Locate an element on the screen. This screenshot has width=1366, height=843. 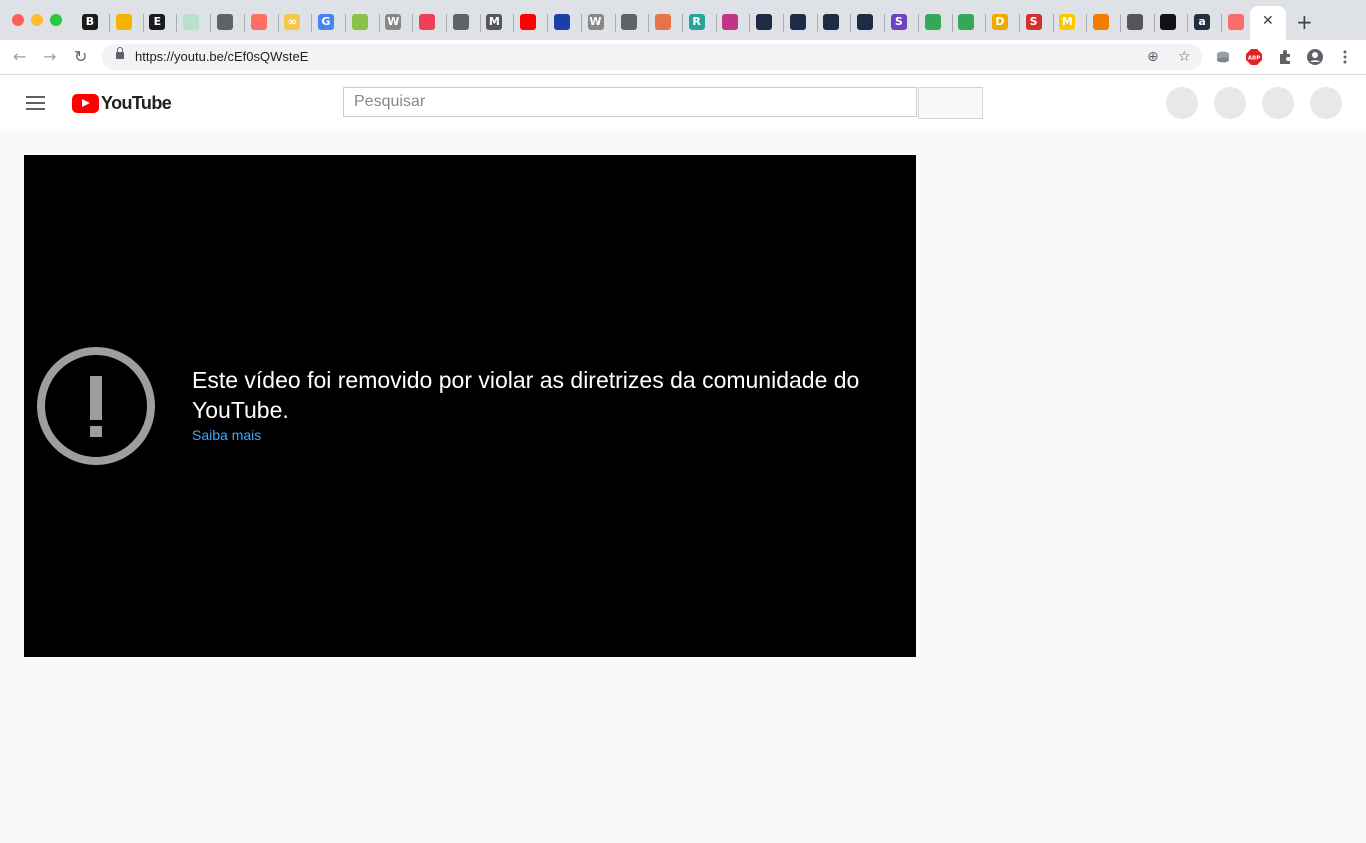
youtube-play-icon is located at coordinates (85, 103).